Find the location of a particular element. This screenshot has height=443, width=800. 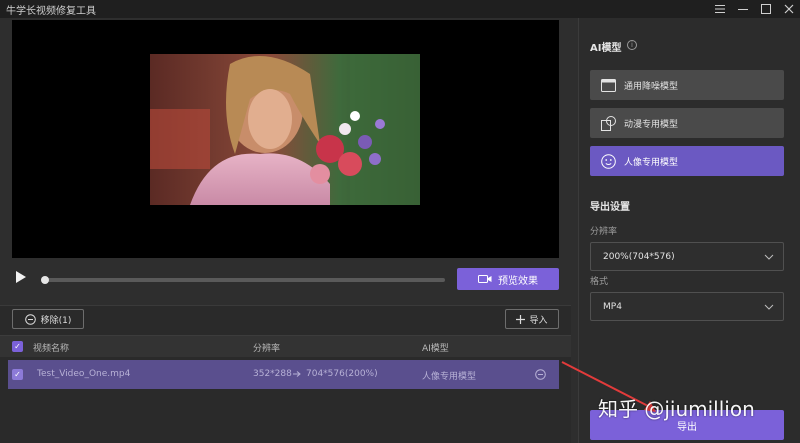

arrow-right-icon is located at coordinates (297, 374).